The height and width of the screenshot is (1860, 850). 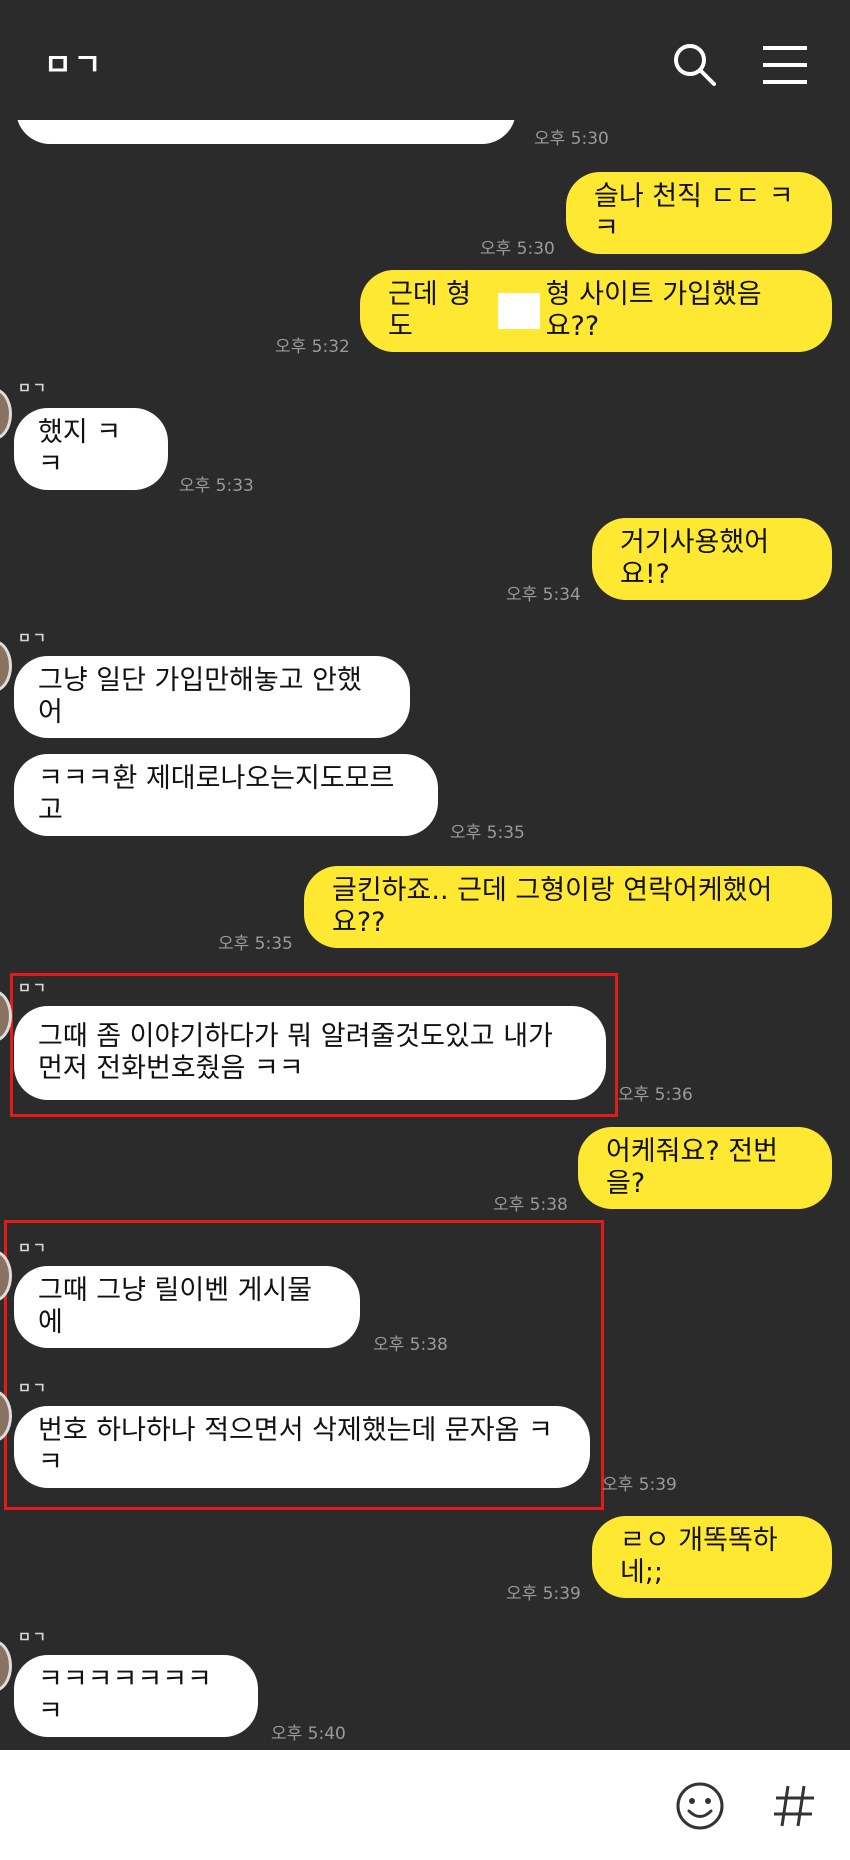 I want to click on message-time: 오후 5:34, so click(x=543, y=595).